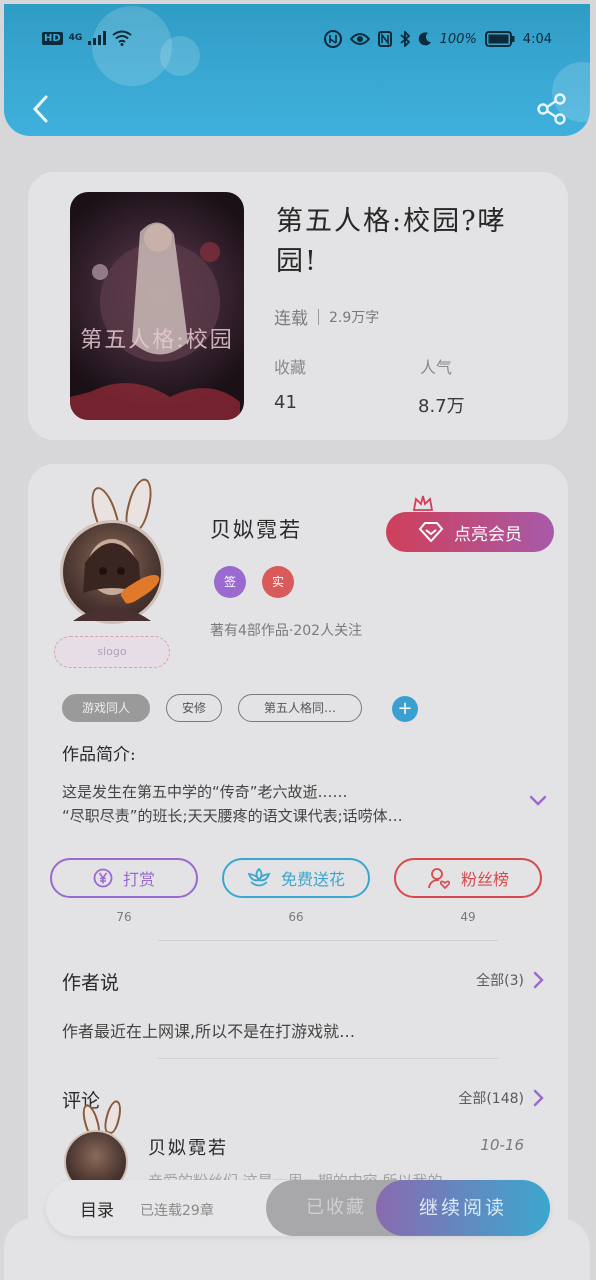 The width and height of the screenshot is (596, 1280). I want to click on send-flower-button: 免费送花, so click(296, 878).